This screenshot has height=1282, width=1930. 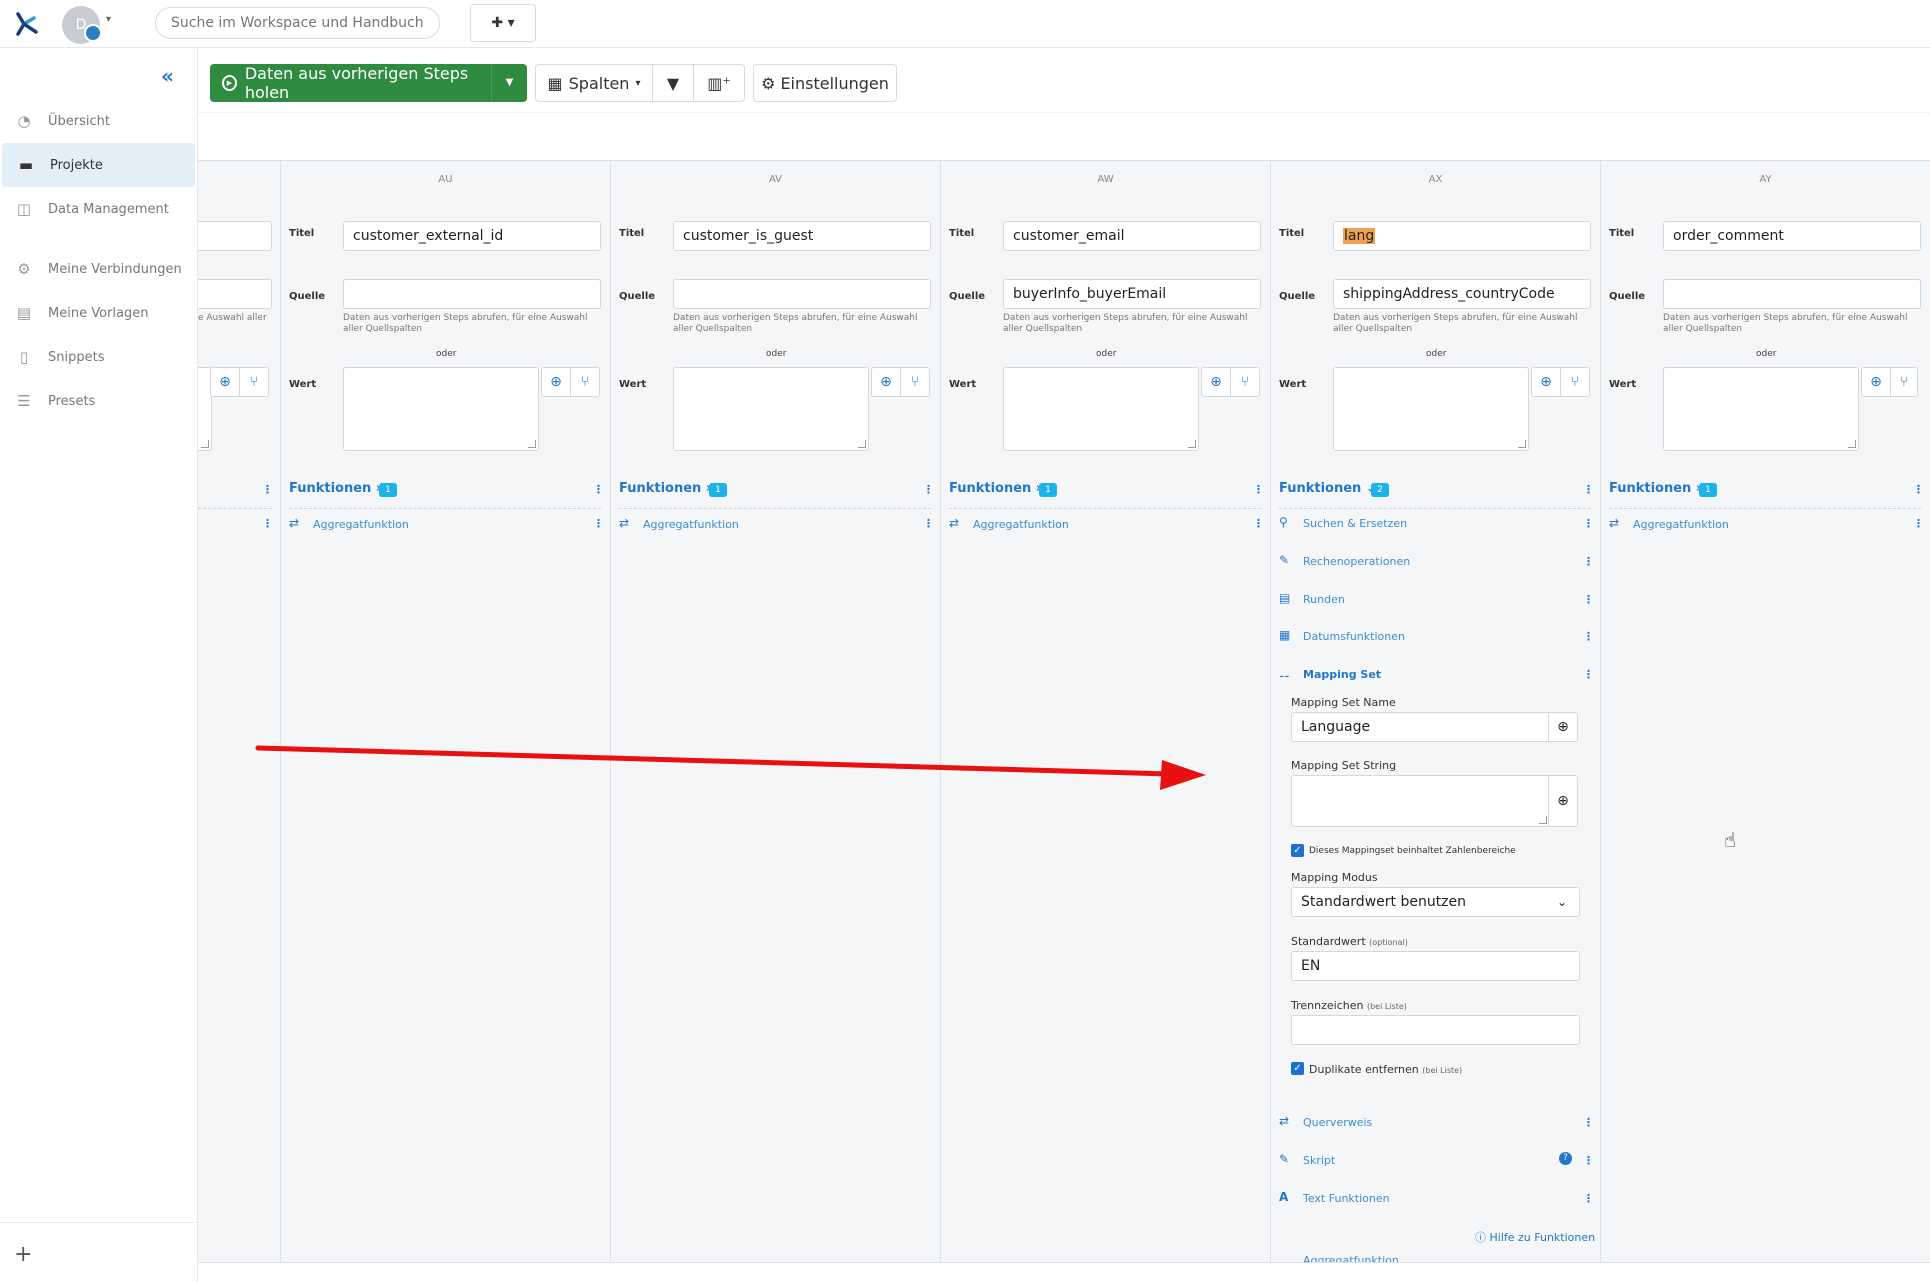 What do you see at coordinates (825, 83) in the screenshot?
I see `settings-button: ⚙ Einstellungen` at bounding box center [825, 83].